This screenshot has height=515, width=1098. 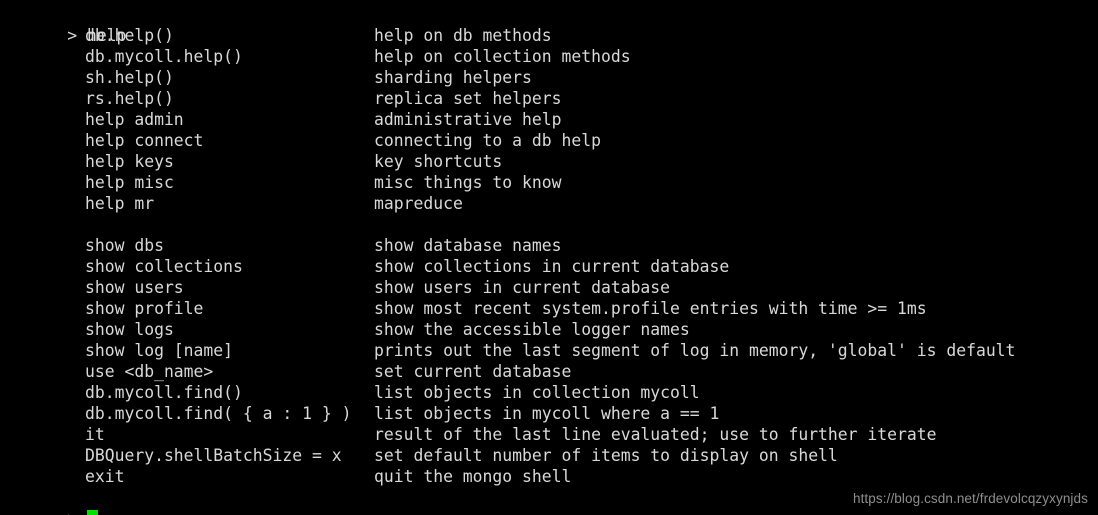 I want to click on help-row: show dbs show database names, so click(x=549, y=245).